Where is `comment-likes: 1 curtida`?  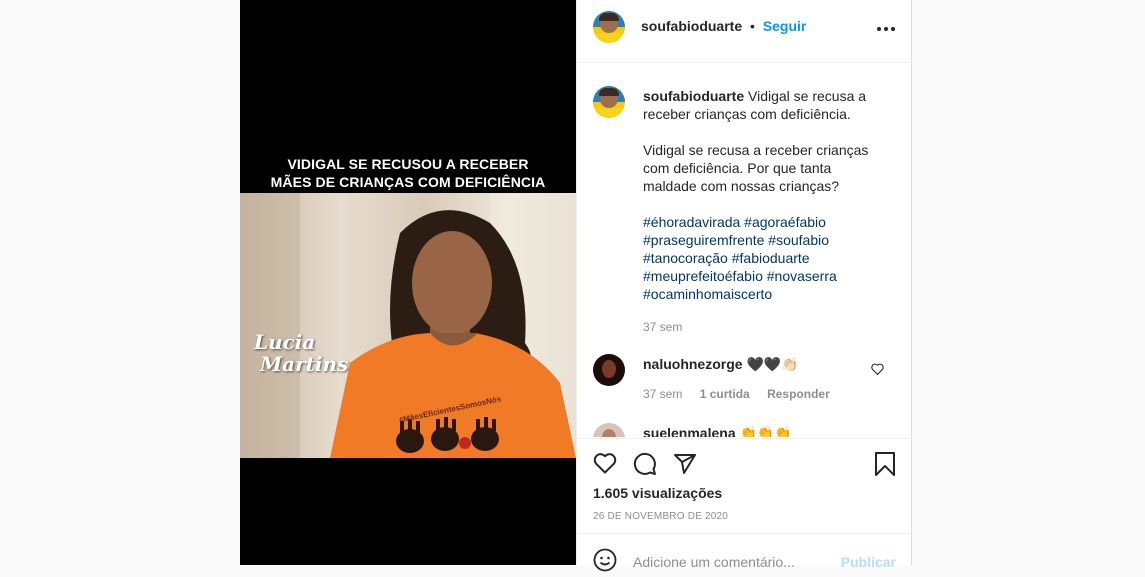
comment-likes: 1 curtida is located at coordinates (725, 394).